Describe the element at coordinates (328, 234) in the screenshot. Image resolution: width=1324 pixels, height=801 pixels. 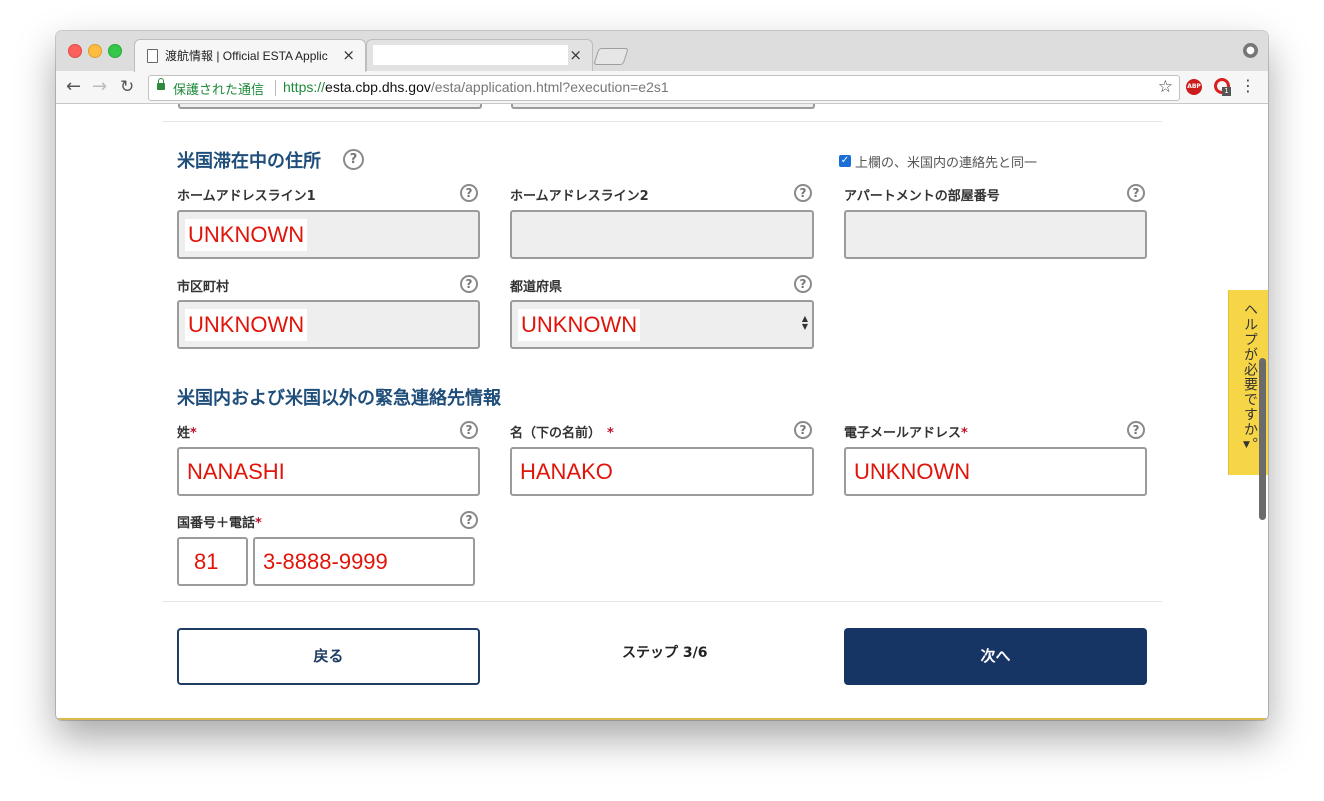
I see `address-line1-input: UNKNOWN` at that location.